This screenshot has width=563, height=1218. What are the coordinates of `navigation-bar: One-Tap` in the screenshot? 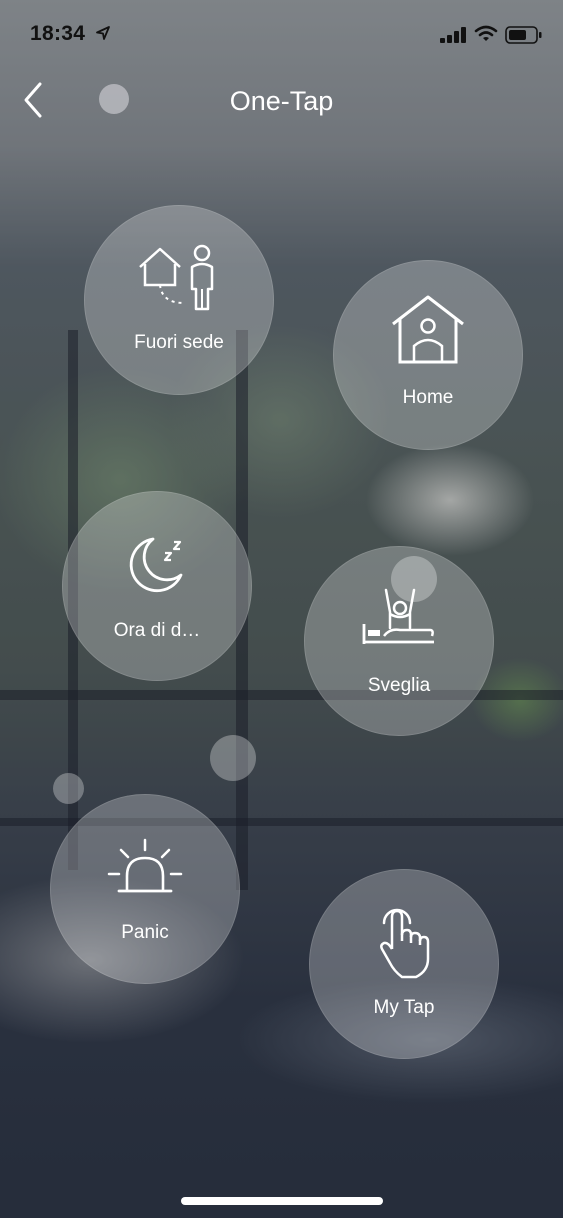 It's located at (281, 102).